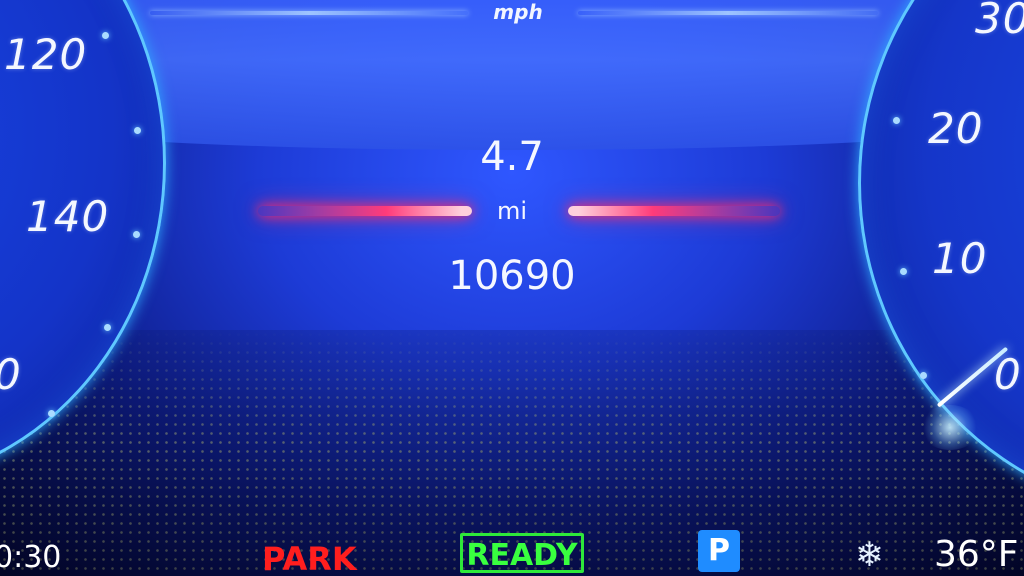  I want to click on clock: 0:30, so click(31, 557).